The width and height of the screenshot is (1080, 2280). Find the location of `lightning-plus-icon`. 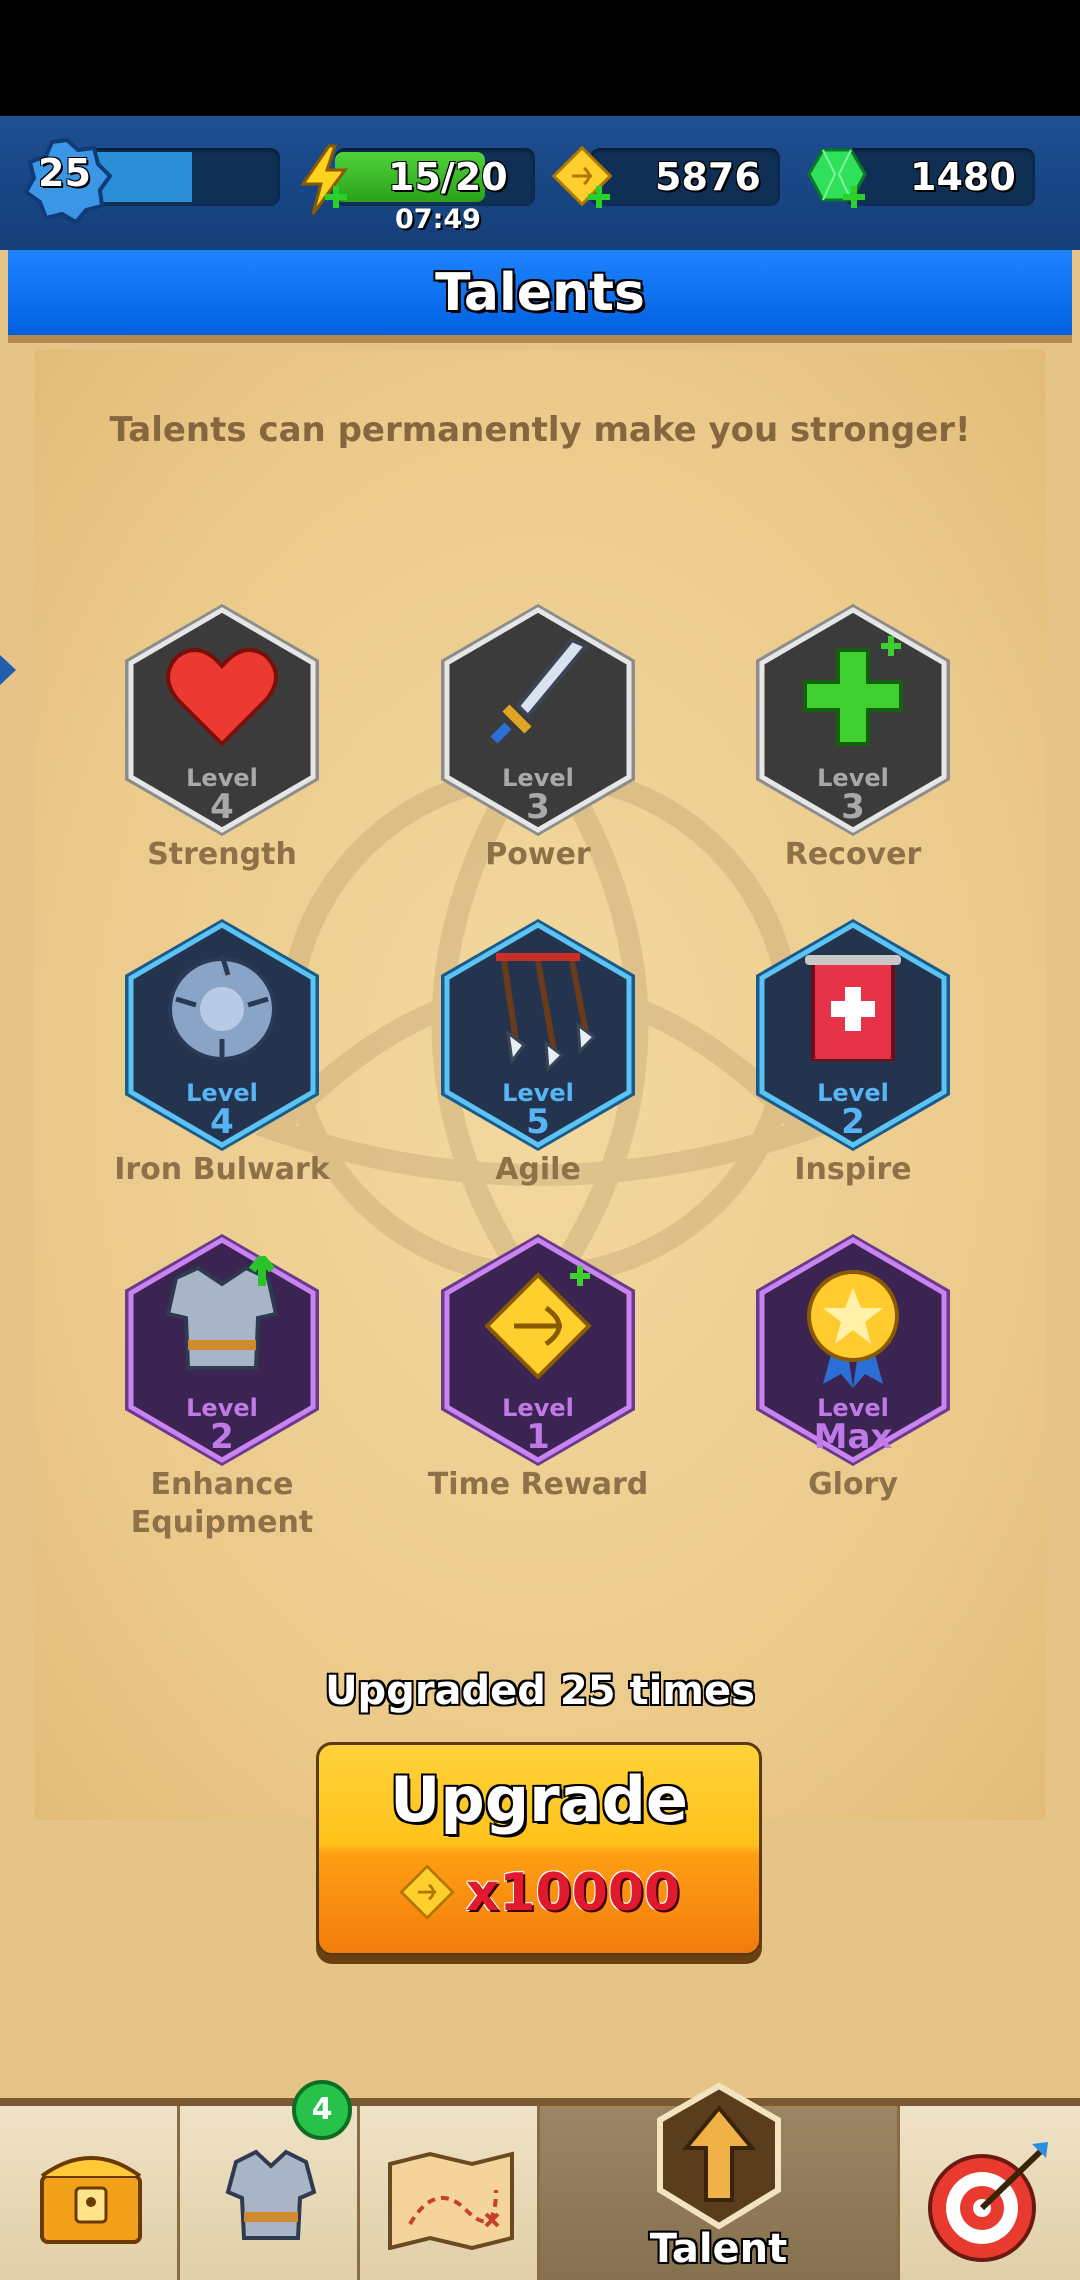

lightning-plus-icon is located at coordinates (324, 180).